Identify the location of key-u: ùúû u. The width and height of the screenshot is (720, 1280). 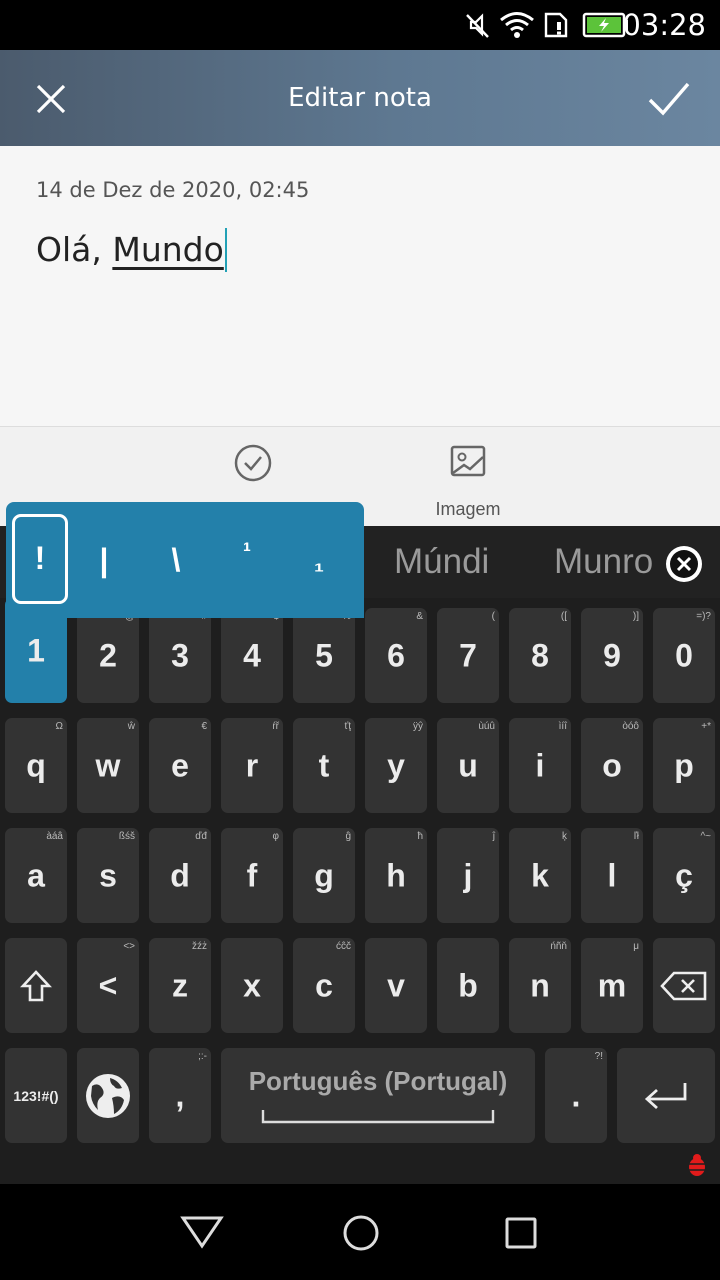
(468, 765).